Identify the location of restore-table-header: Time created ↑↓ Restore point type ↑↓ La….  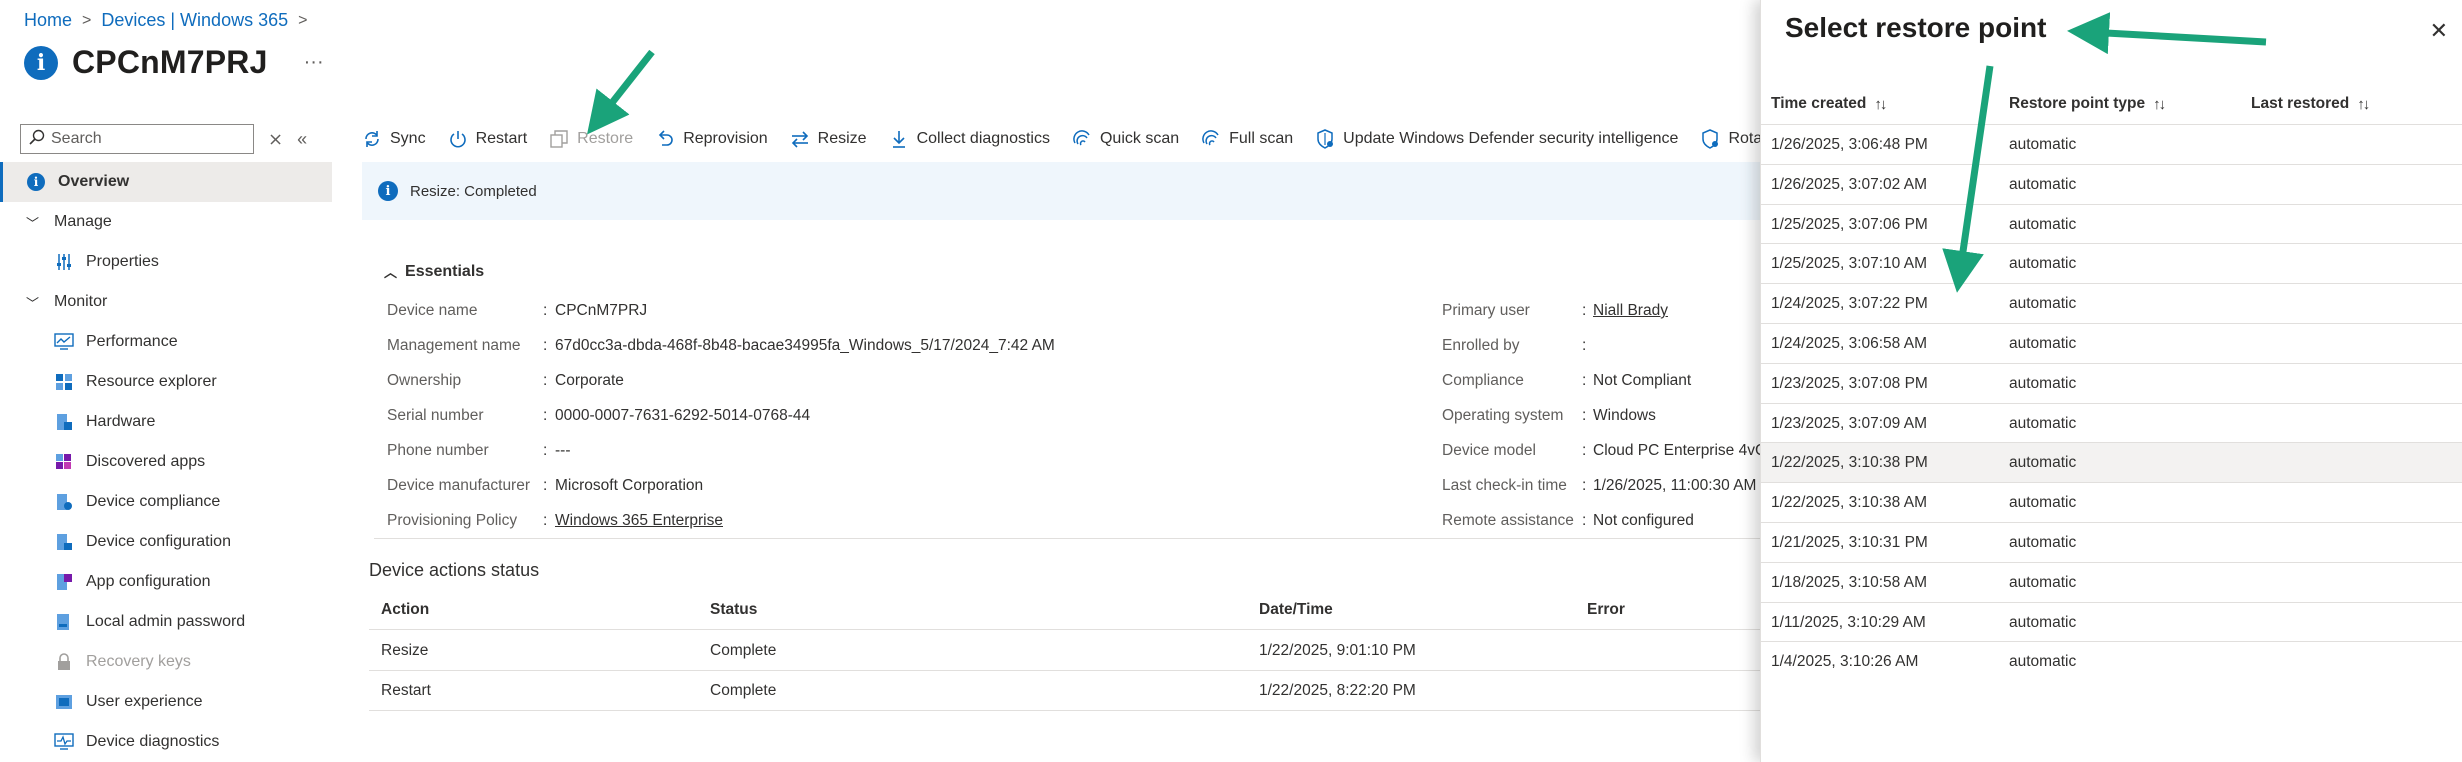
(2111, 104).